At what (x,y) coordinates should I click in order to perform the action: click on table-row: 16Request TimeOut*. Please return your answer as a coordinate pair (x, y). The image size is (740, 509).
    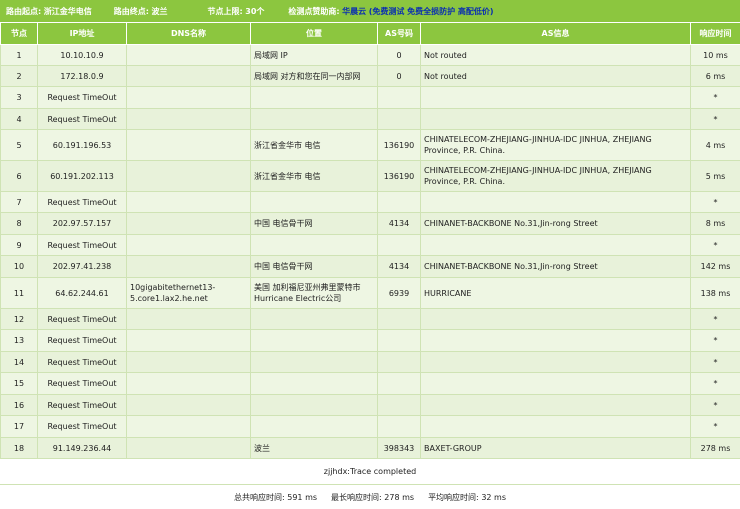
    Looking at the image, I should click on (370, 405).